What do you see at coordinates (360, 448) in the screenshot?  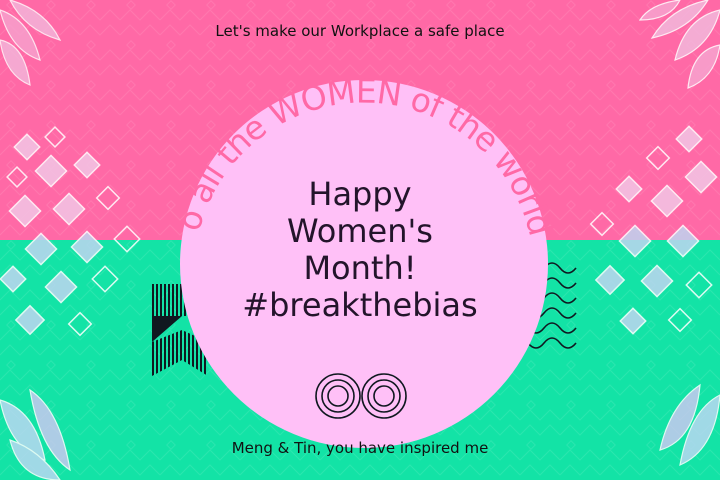 I see `bottom-caption: Meng & Tin, you have inspired me` at bounding box center [360, 448].